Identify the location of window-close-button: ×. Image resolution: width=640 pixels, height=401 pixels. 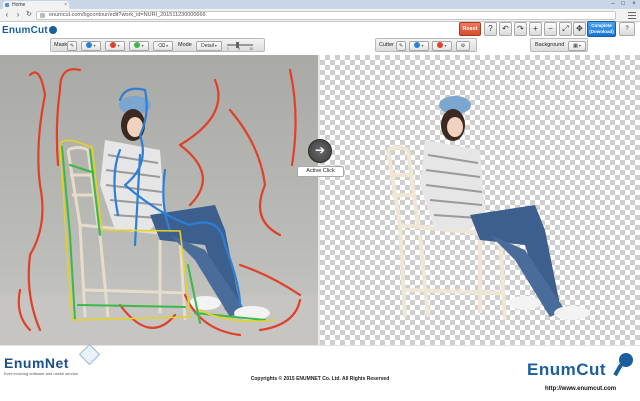
(634, 4).